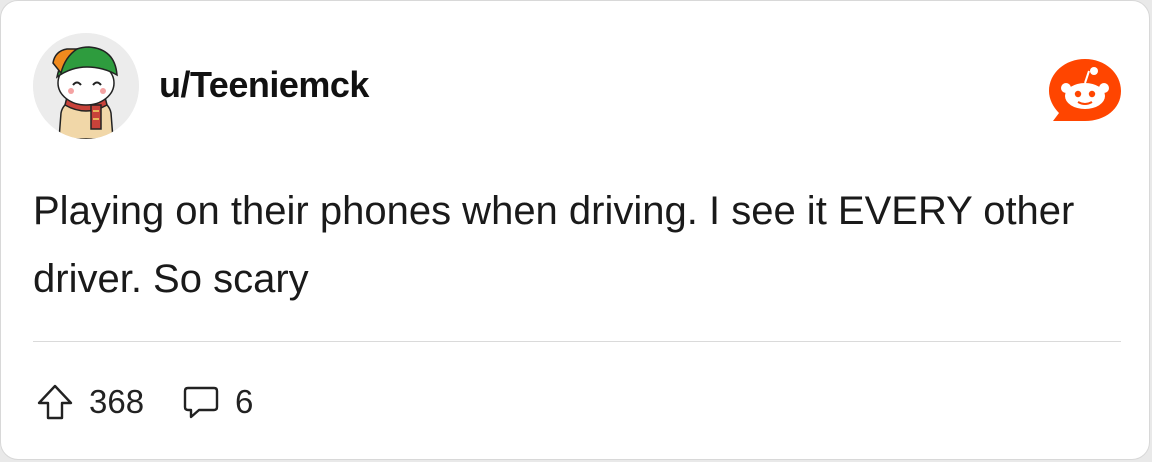  Describe the element at coordinates (117, 401) in the screenshot. I see `upvote-count: 368` at that location.